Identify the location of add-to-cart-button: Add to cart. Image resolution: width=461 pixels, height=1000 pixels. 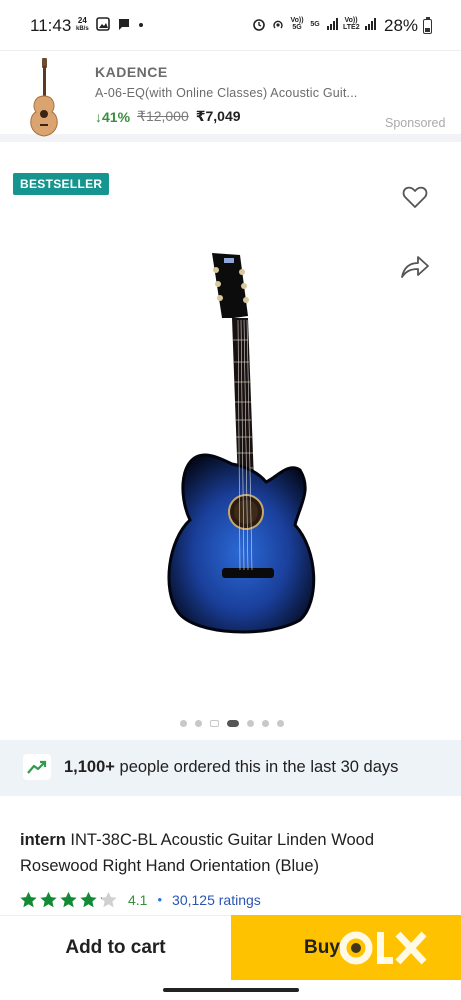
(115, 947).